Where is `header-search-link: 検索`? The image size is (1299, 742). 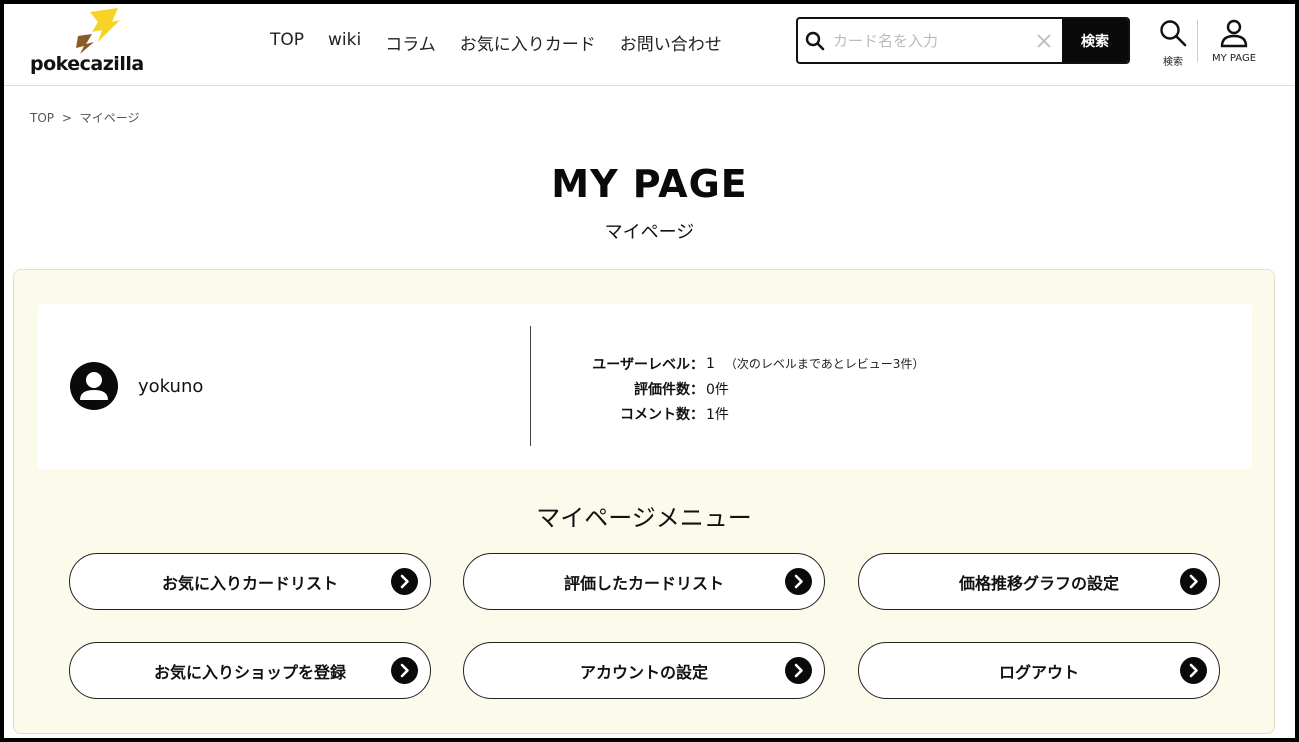
header-search-link: 検索 is located at coordinates (1173, 43).